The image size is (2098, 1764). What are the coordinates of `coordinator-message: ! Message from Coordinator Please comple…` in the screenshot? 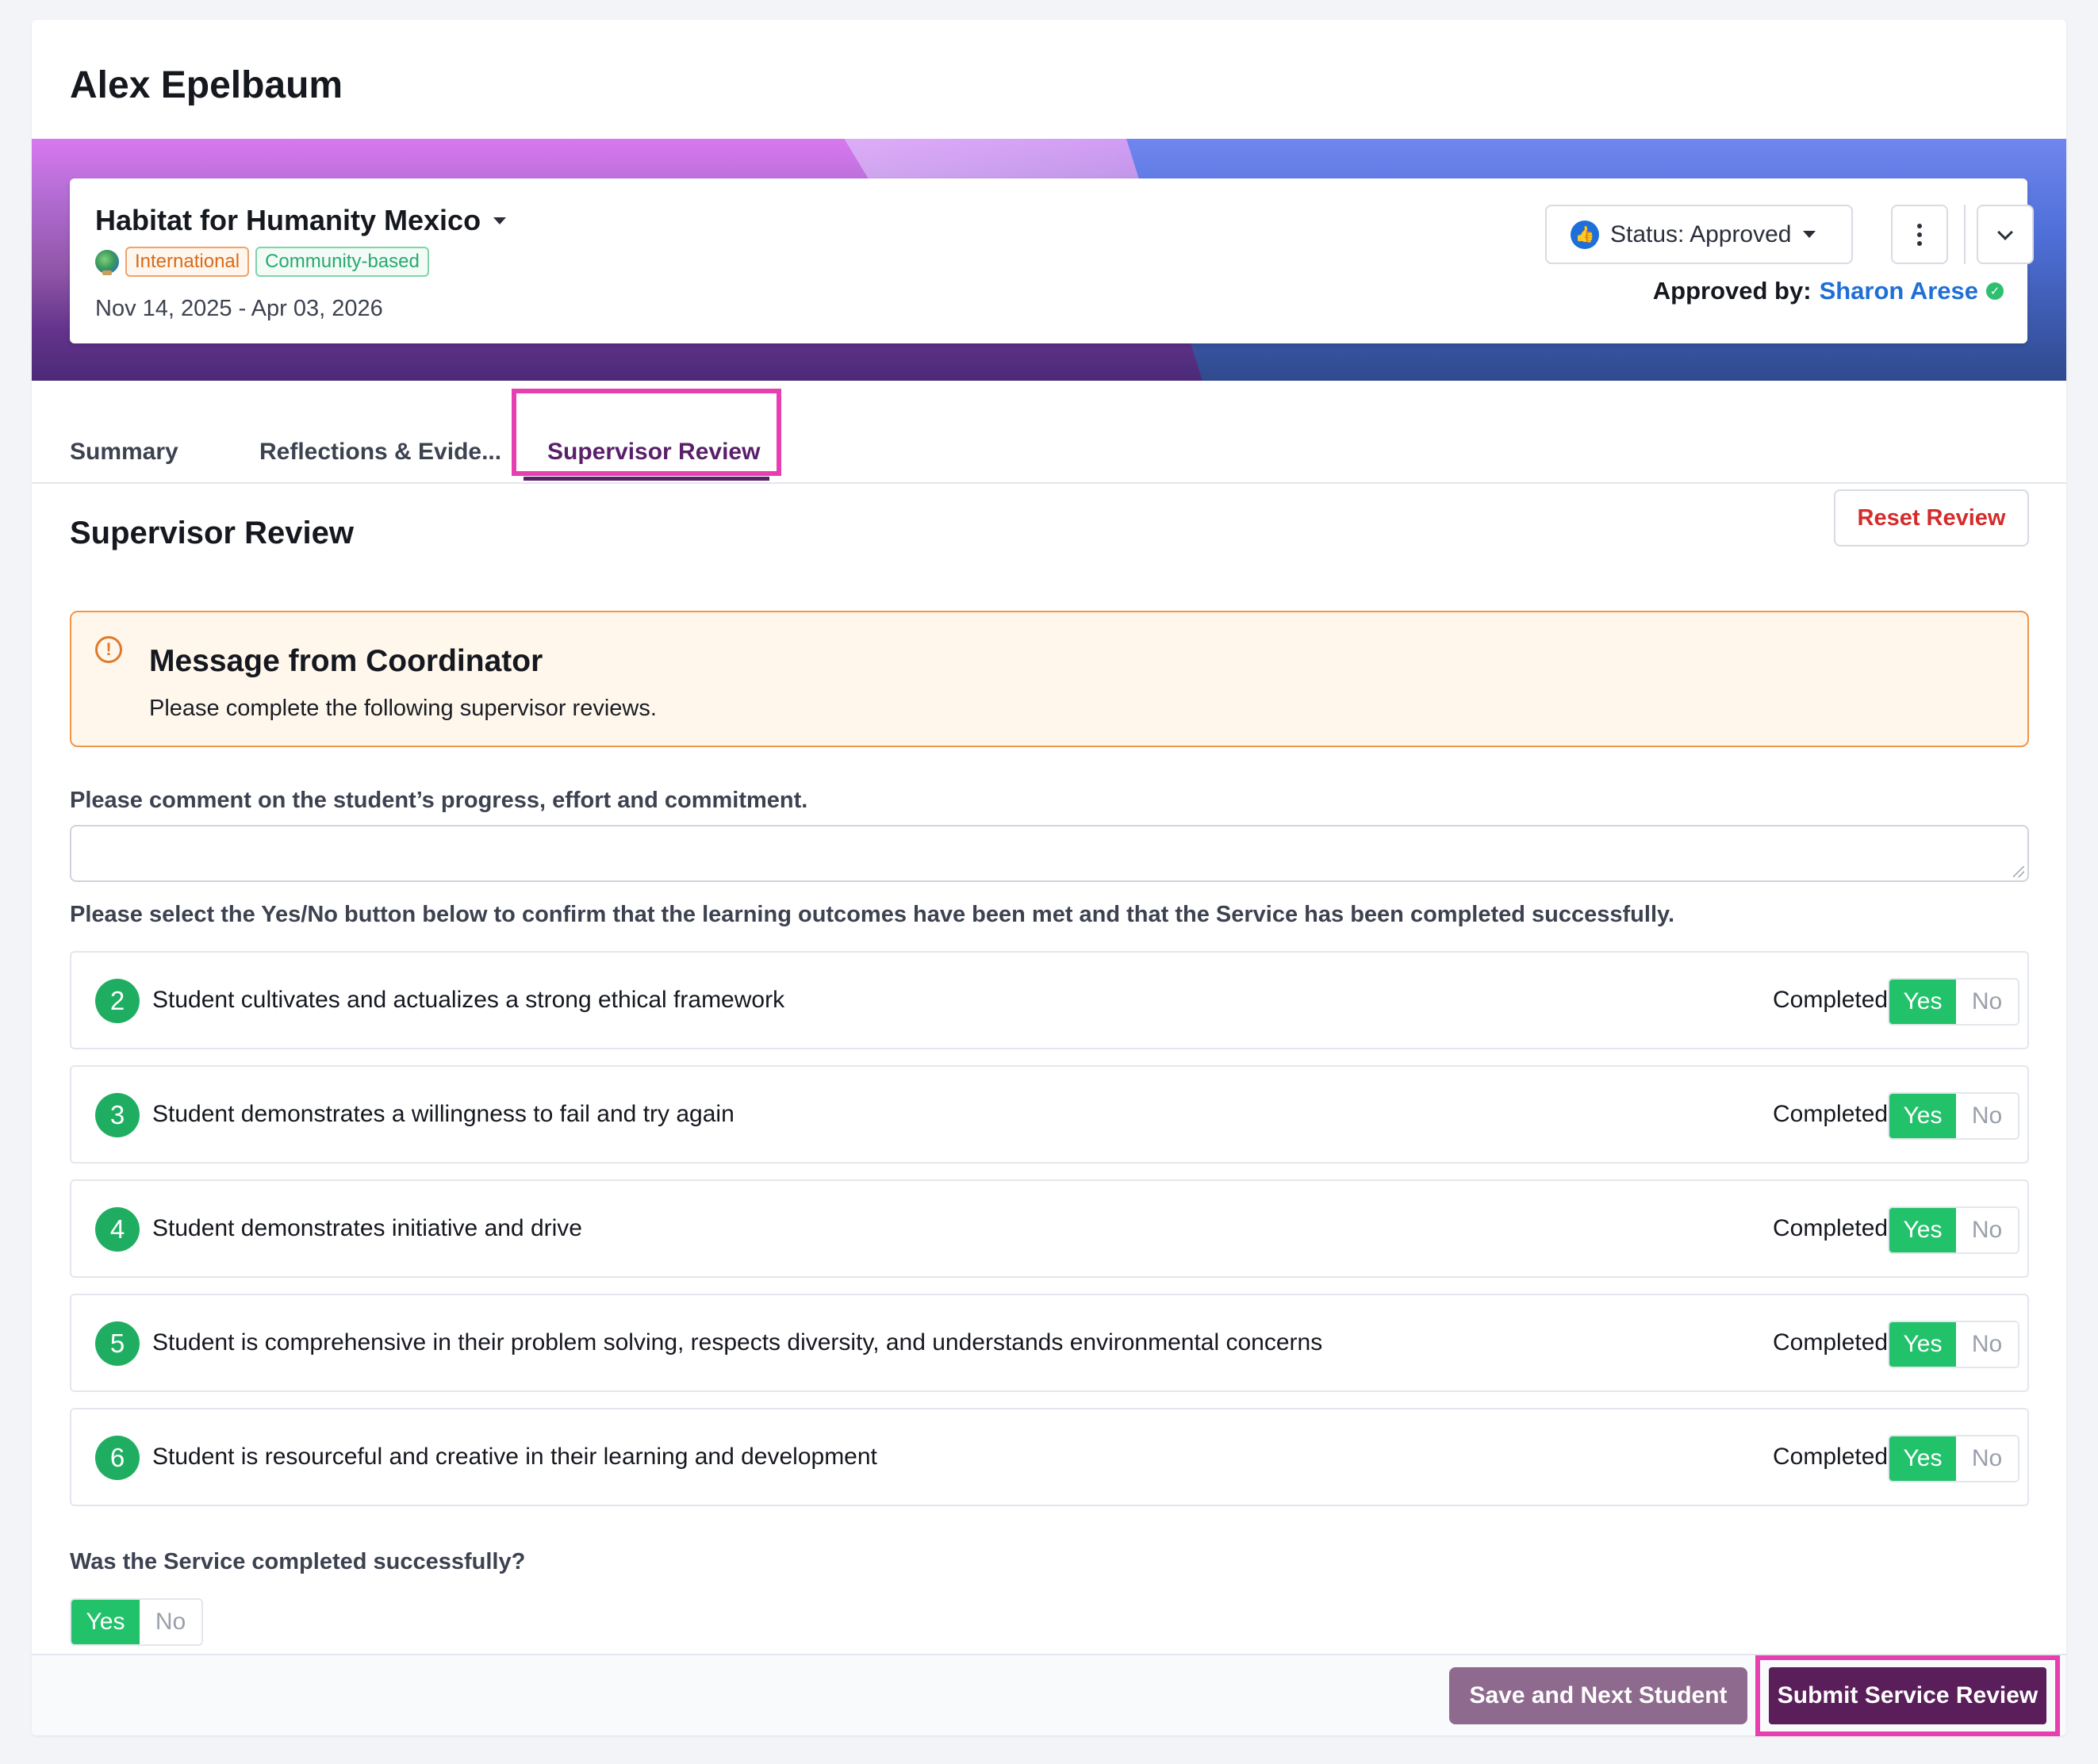 It's located at (1049, 679).